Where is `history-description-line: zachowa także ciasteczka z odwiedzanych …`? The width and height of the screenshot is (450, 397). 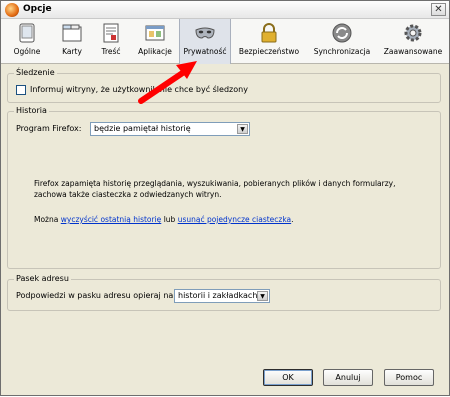
history-description-line: zachowa także ciasteczka z odwiedzanych … is located at coordinates (128, 194).